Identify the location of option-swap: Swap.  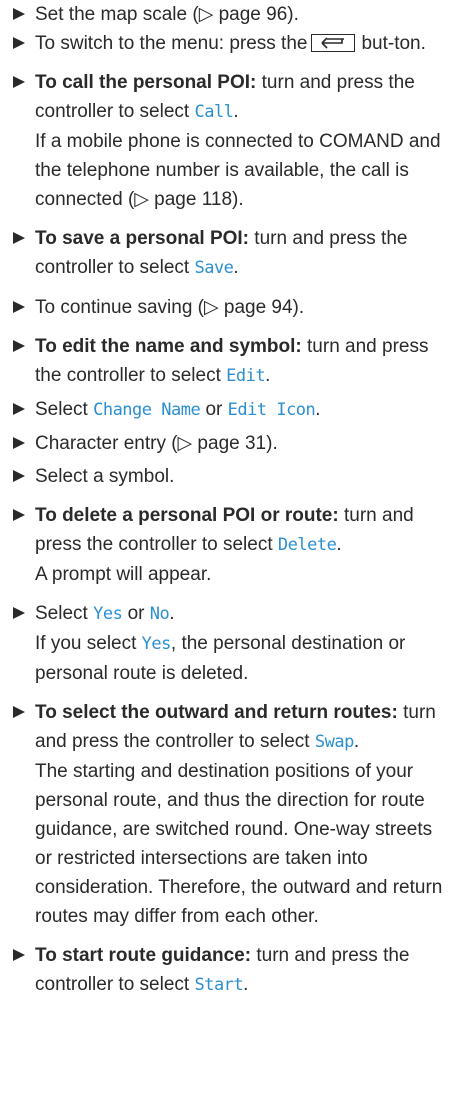
(334, 742).